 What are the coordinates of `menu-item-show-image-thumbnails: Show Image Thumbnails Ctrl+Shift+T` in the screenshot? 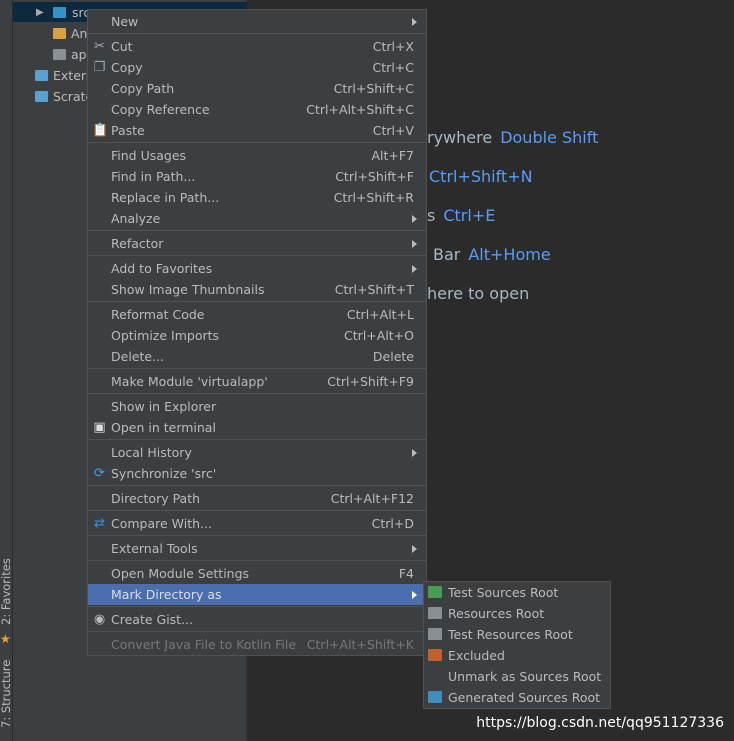 It's located at (257, 289).